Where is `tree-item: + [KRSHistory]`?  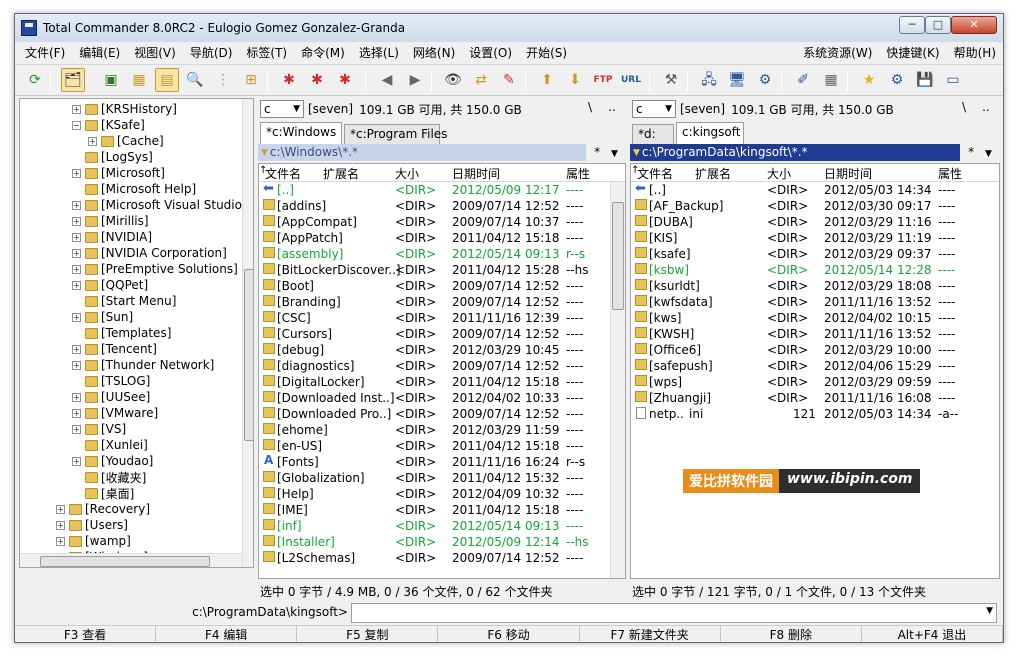 tree-item: + [KRSHistory] is located at coordinates (124, 109).